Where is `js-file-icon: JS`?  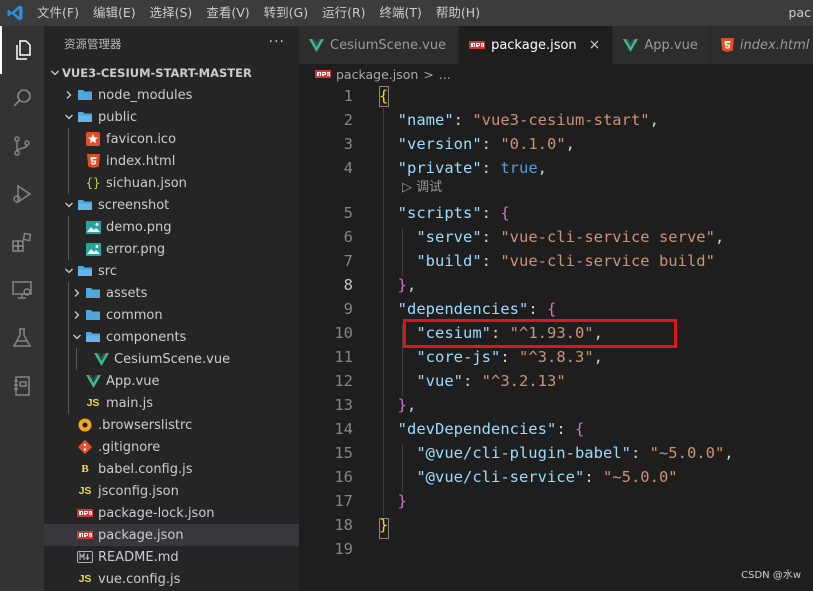
js-file-icon: JS is located at coordinates (85, 491).